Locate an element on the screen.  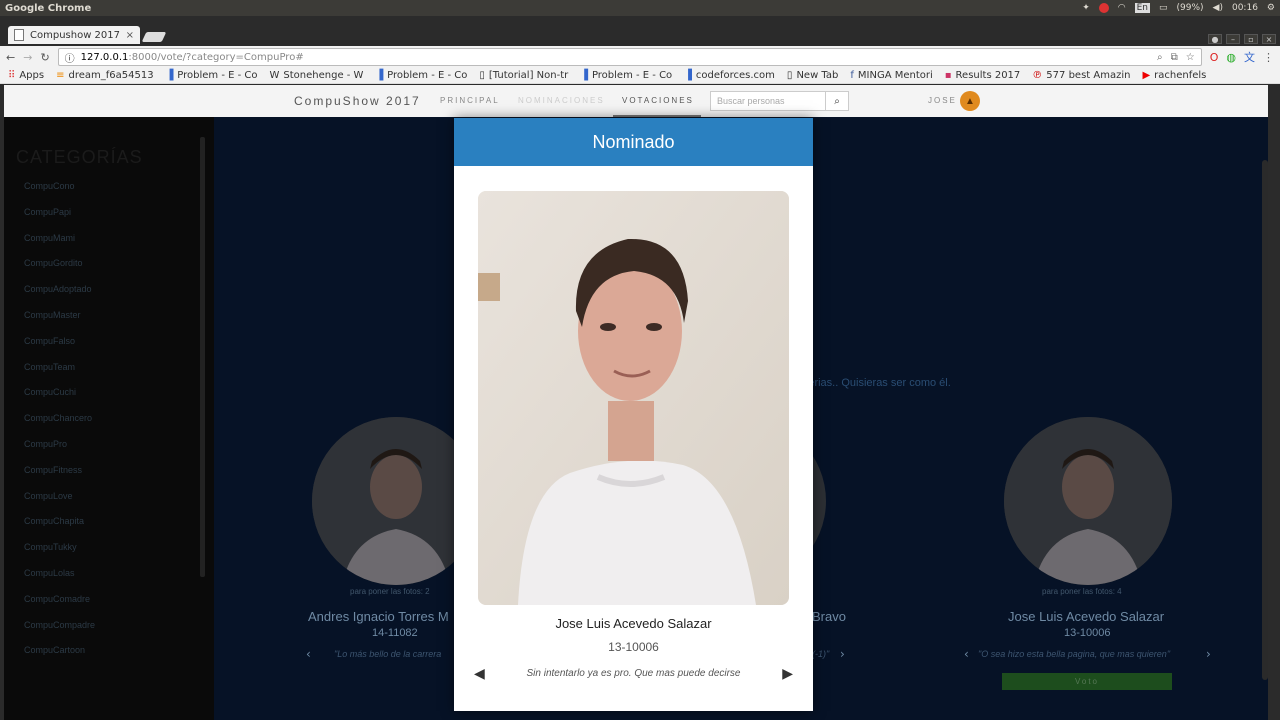
category-item: CompuFitness is located at coordinates (59, 478).